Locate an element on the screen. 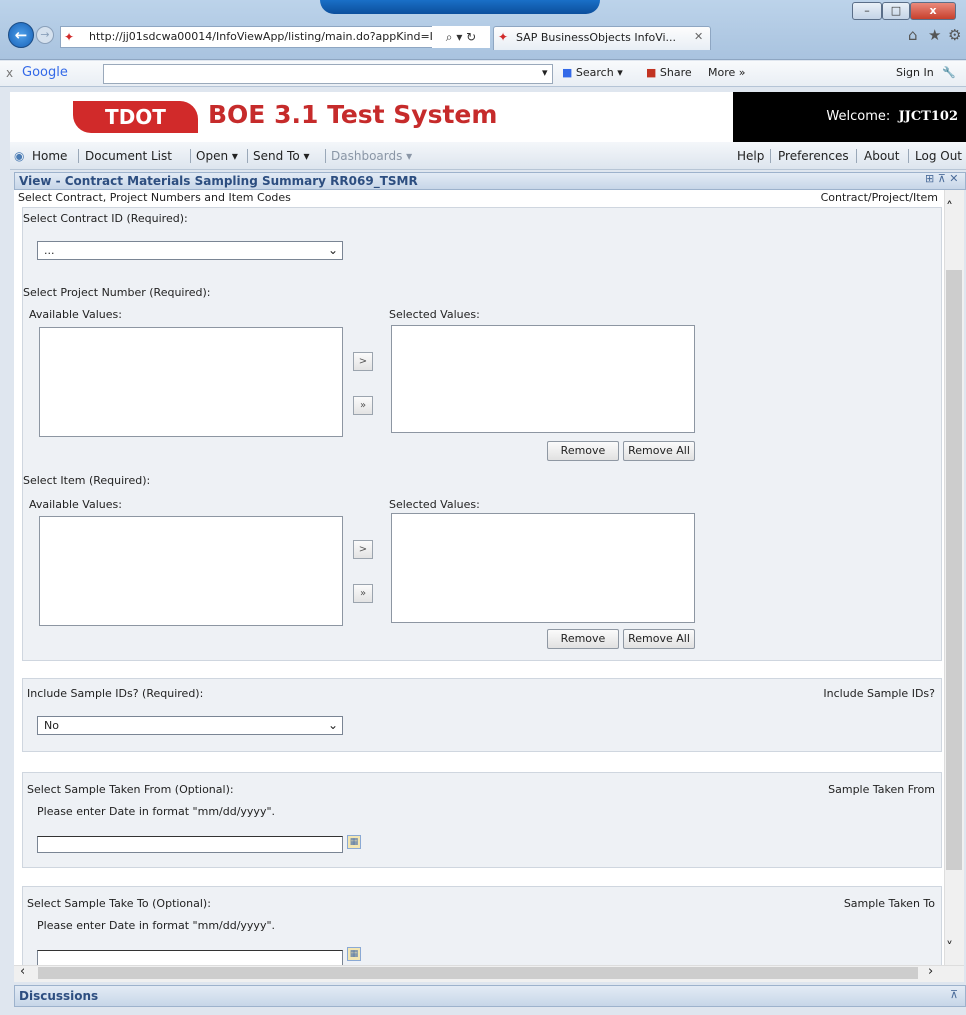 This screenshot has height=1015, width=966. menu-open: Open ▾ is located at coordinates (217, 156).